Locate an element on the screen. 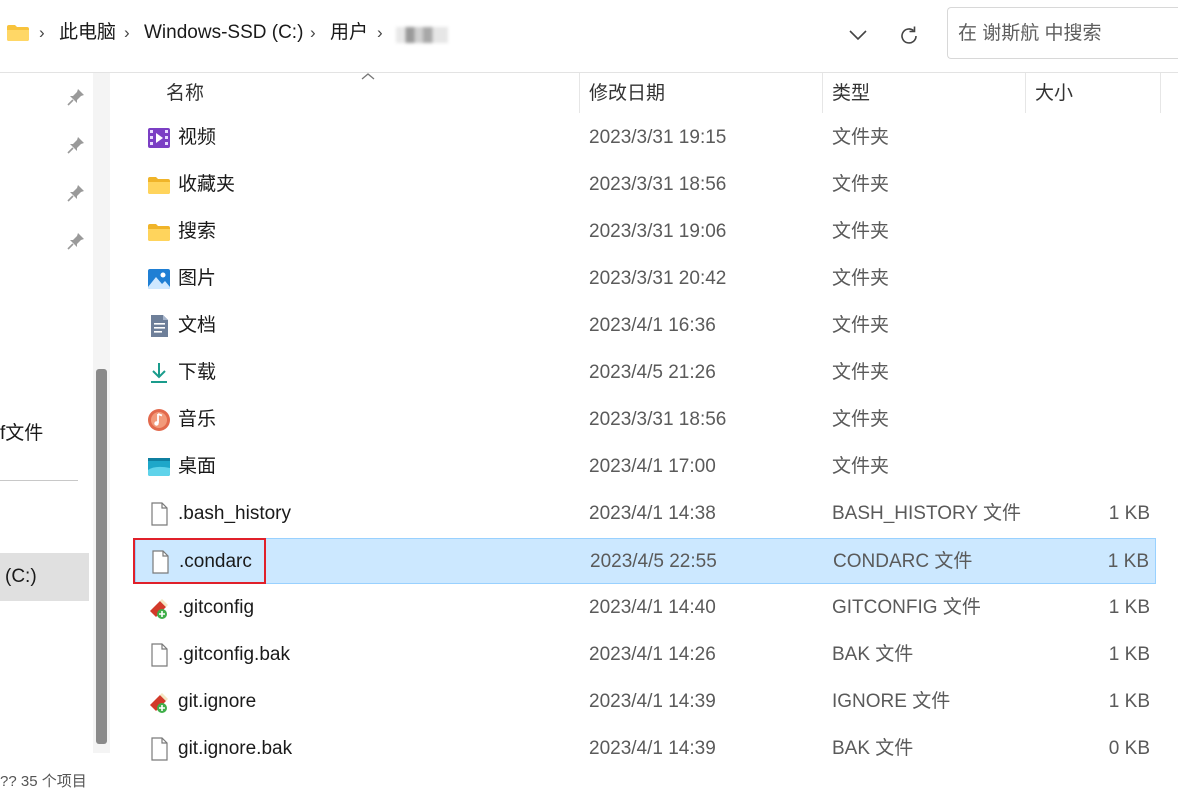  file-name: 视频 is located at coordinates (197, 137).